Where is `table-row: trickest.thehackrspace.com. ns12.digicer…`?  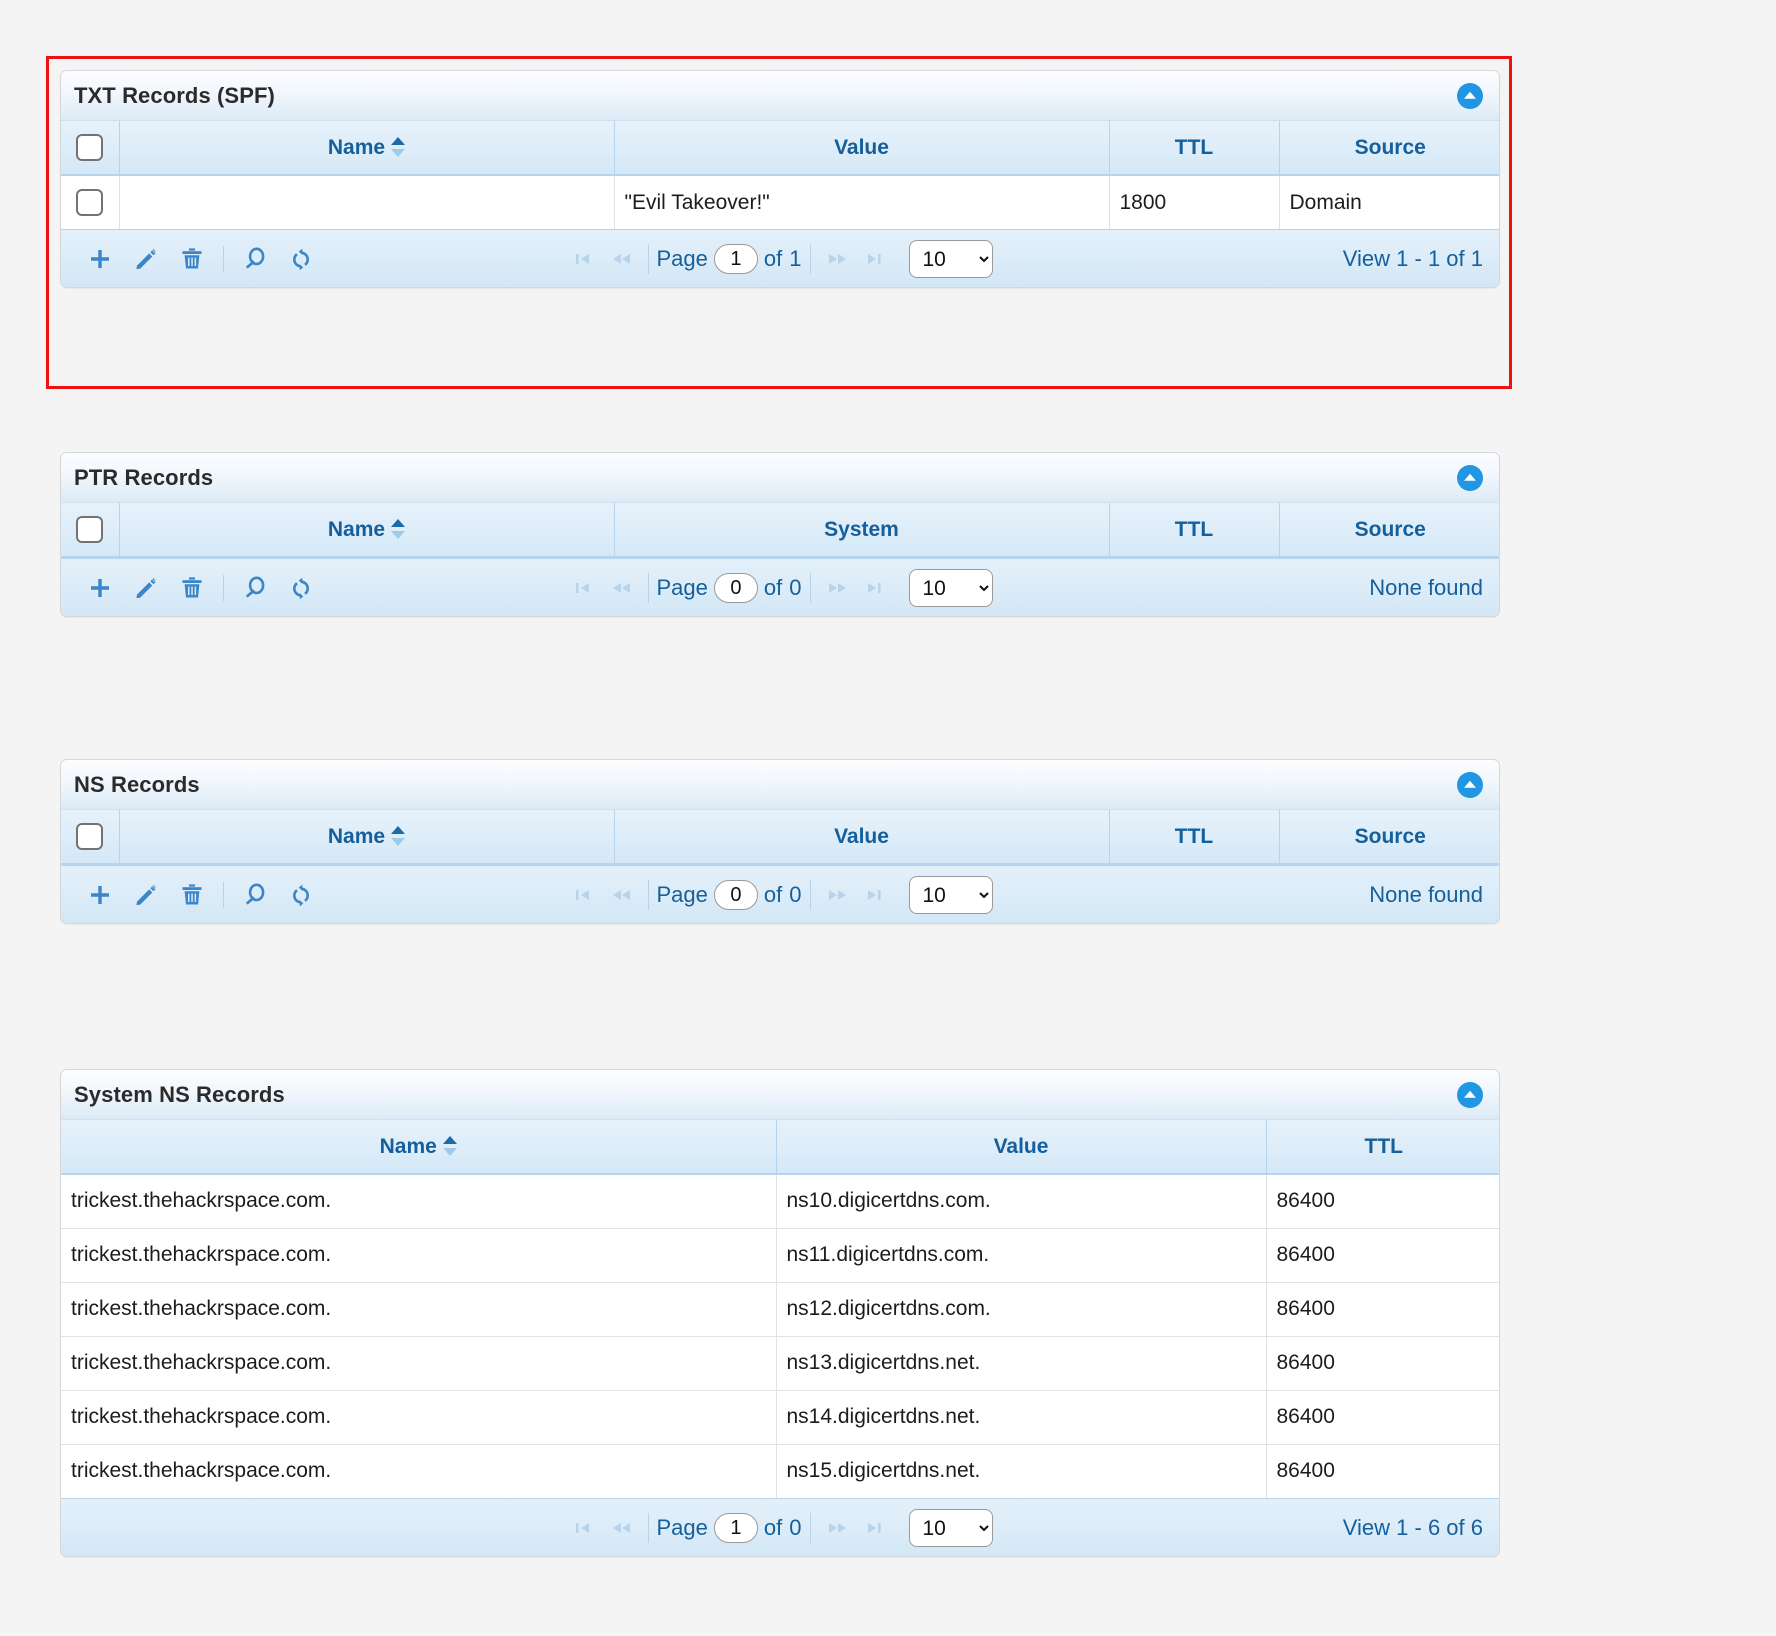 table-row: trickest.thehackrspace.com. ns12.digicer… is located at coordinates (780, 1309).